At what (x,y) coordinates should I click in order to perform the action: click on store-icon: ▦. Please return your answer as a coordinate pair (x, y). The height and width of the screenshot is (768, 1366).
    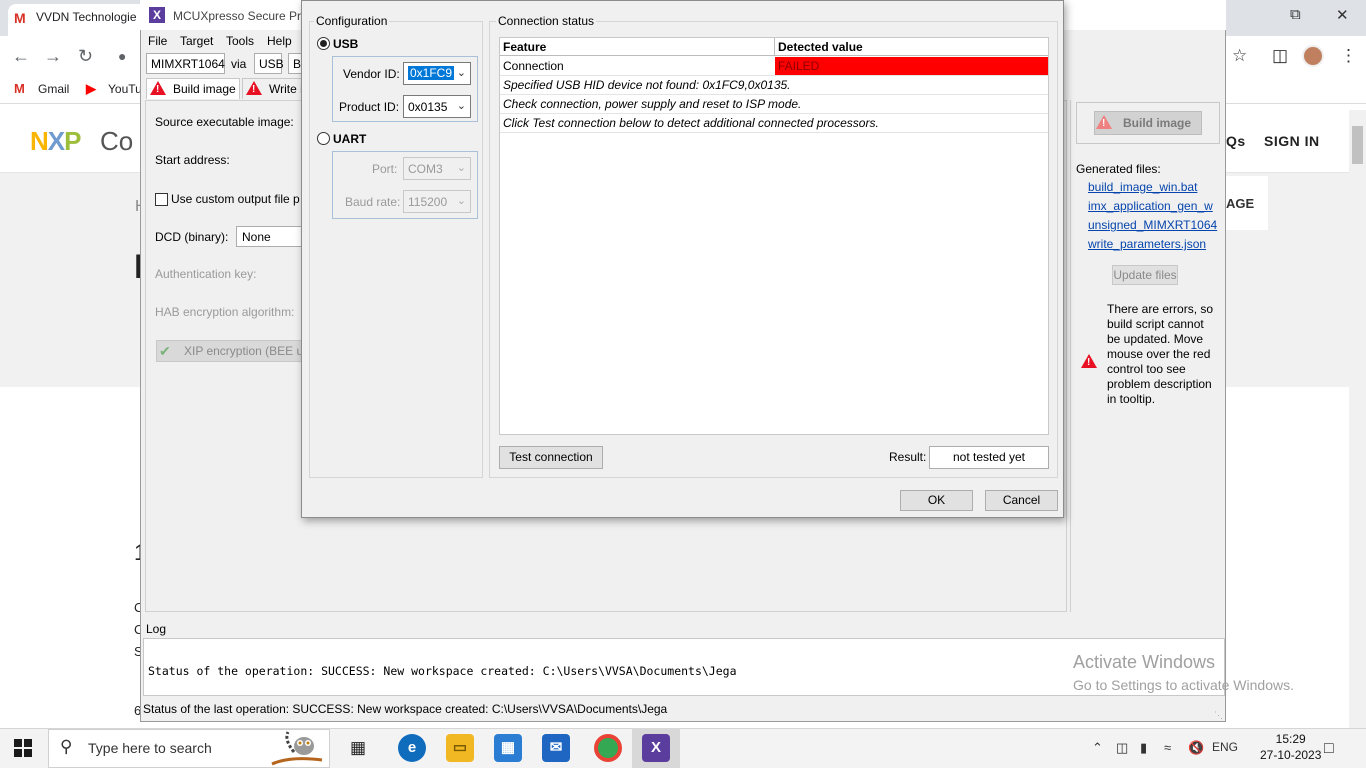
    Looking at the image, I should click on (508, 748).